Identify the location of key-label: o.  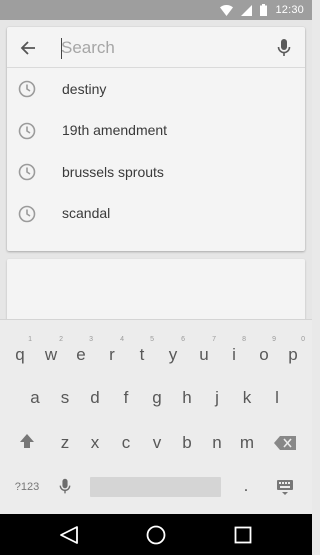
(264, 354).